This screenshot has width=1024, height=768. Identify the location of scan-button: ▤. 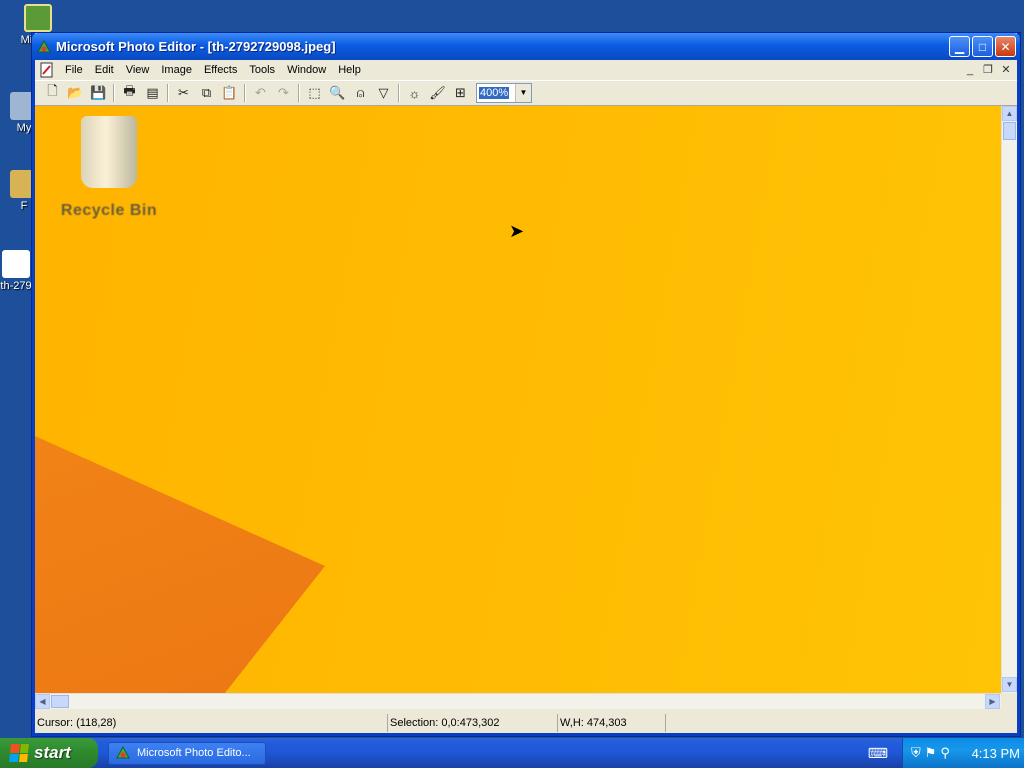
(152, 93).